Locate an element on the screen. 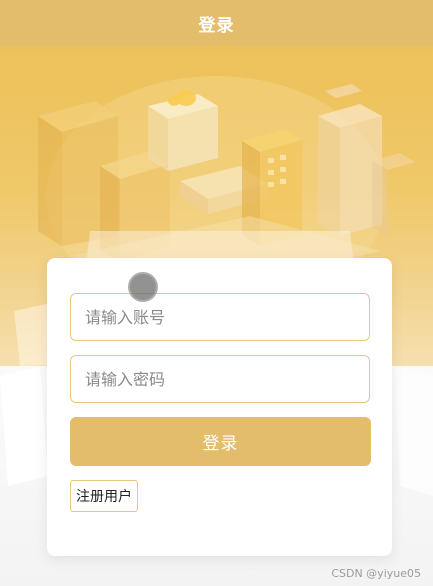 The image size is (433, 586). watermark: CSDN @yiyue05 is located at coordinates (376, 573).